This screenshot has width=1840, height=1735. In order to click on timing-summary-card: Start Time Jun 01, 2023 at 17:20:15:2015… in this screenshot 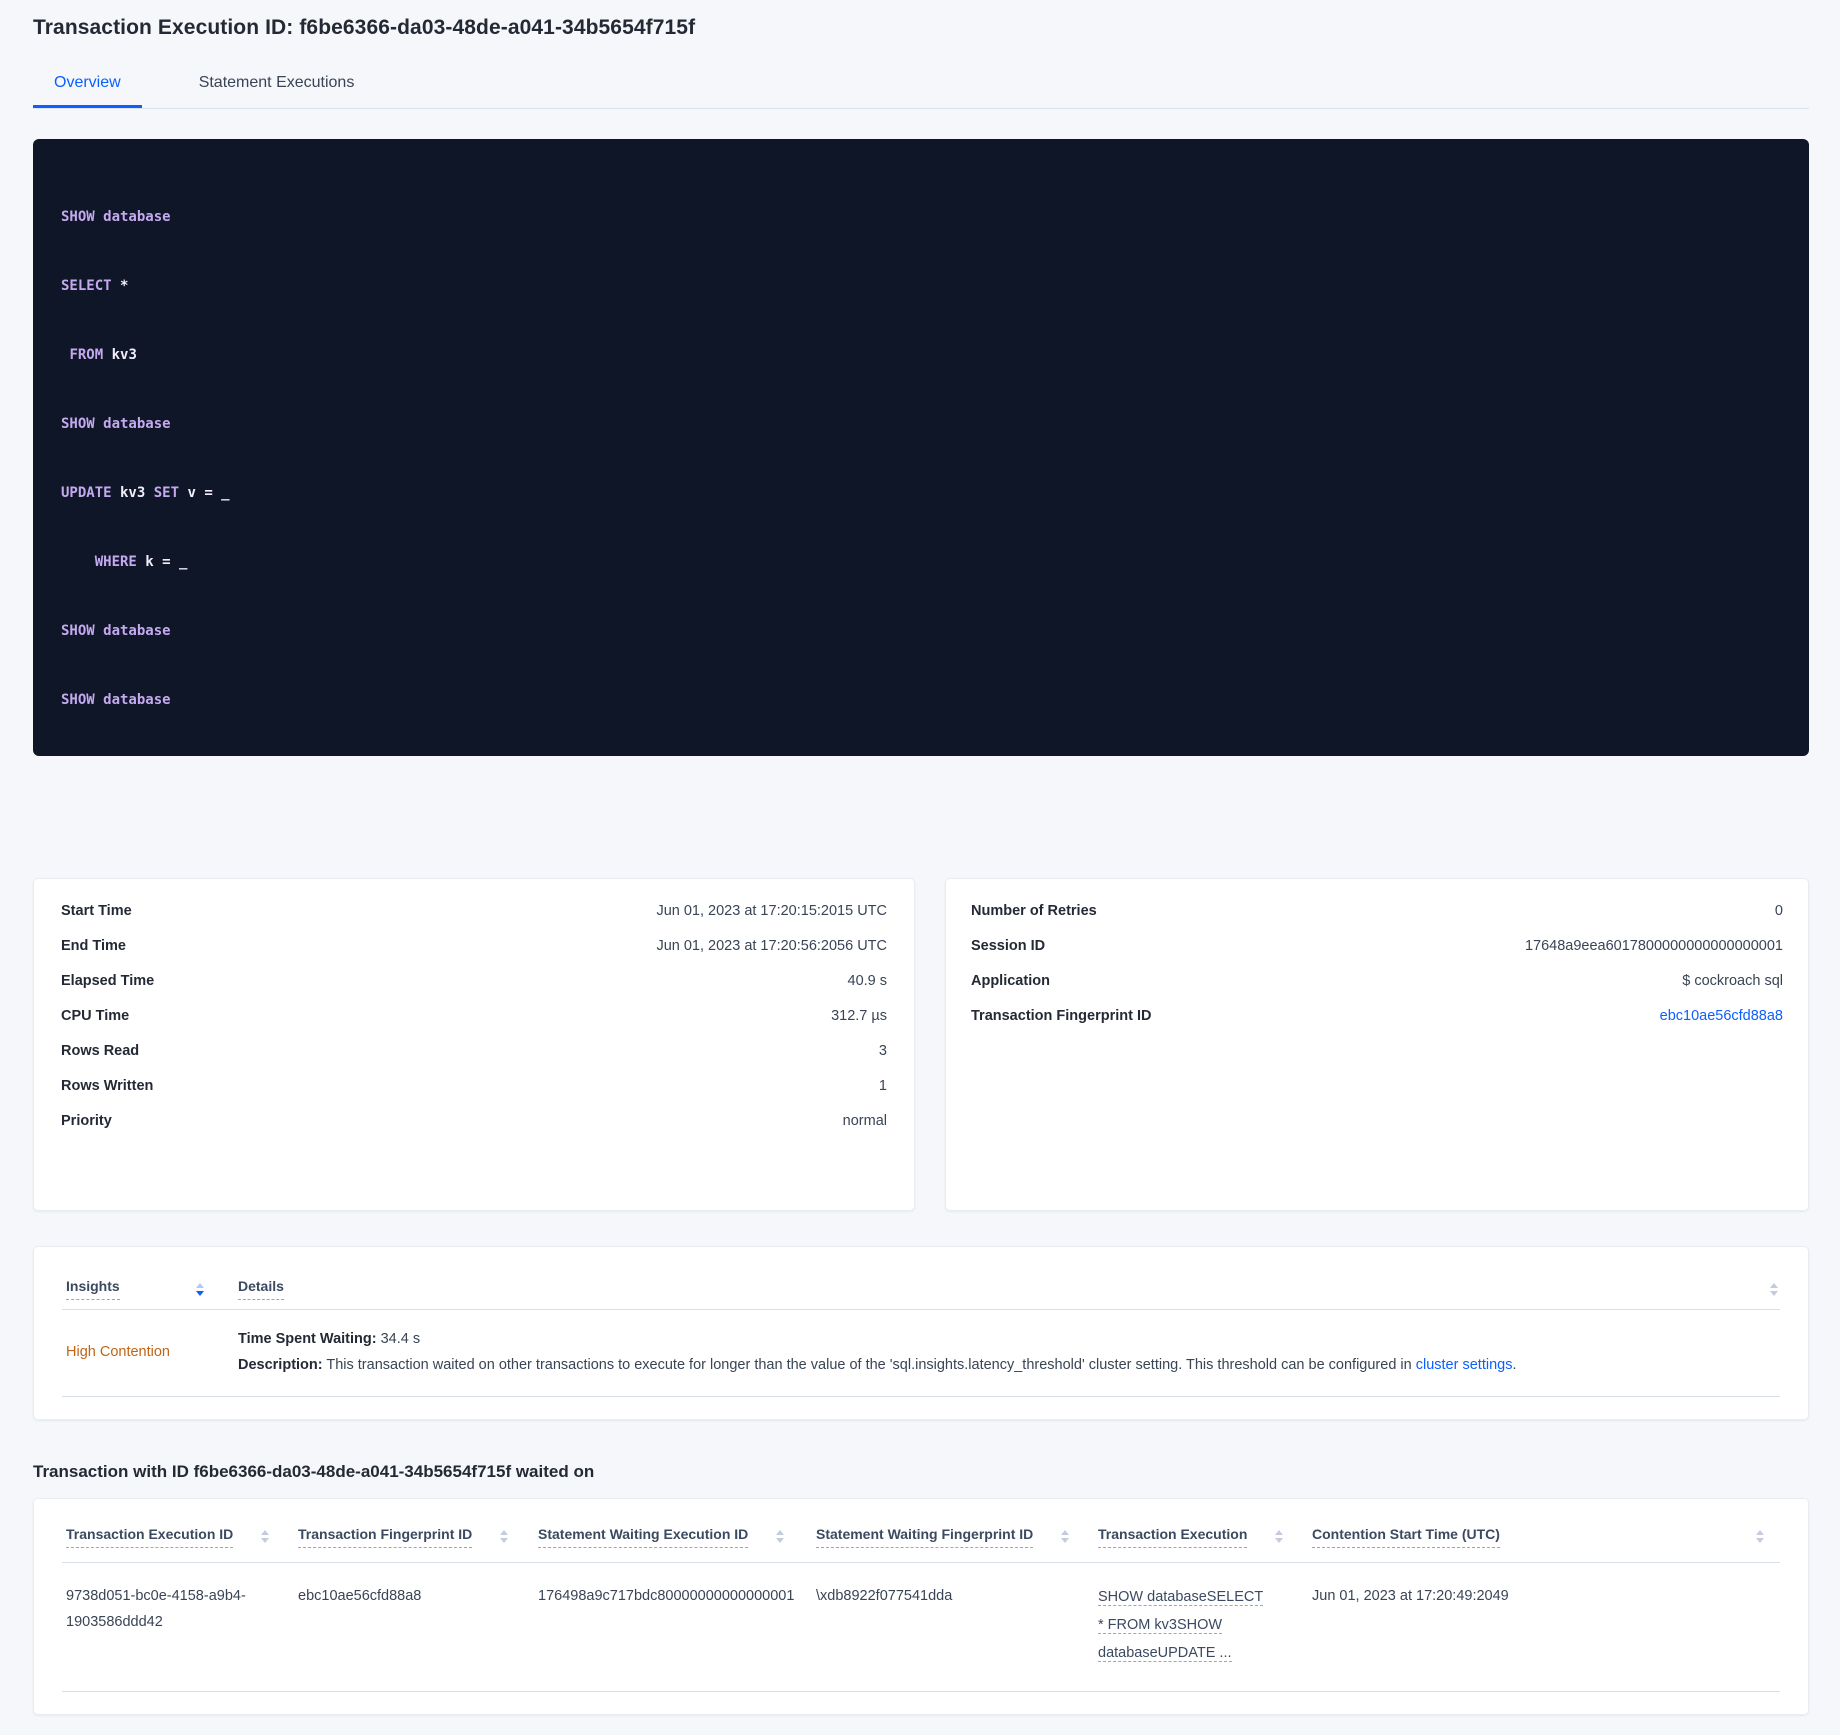, I will do `click(474, 1044)`.